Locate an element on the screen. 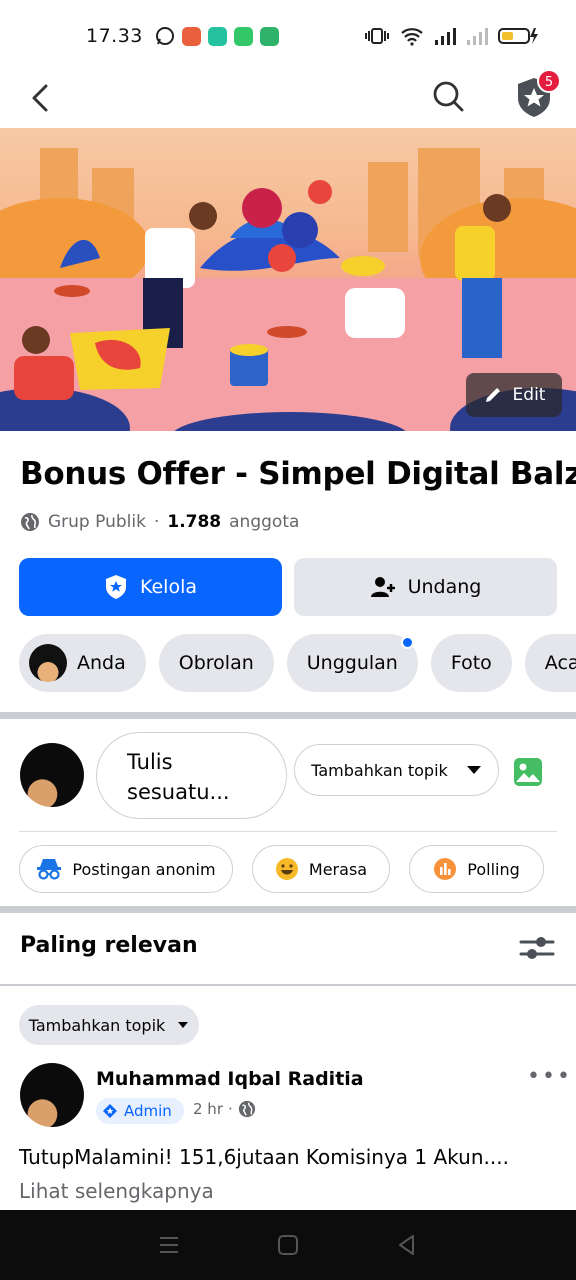  system-nav-bar is located at coordinates (288, 1245).